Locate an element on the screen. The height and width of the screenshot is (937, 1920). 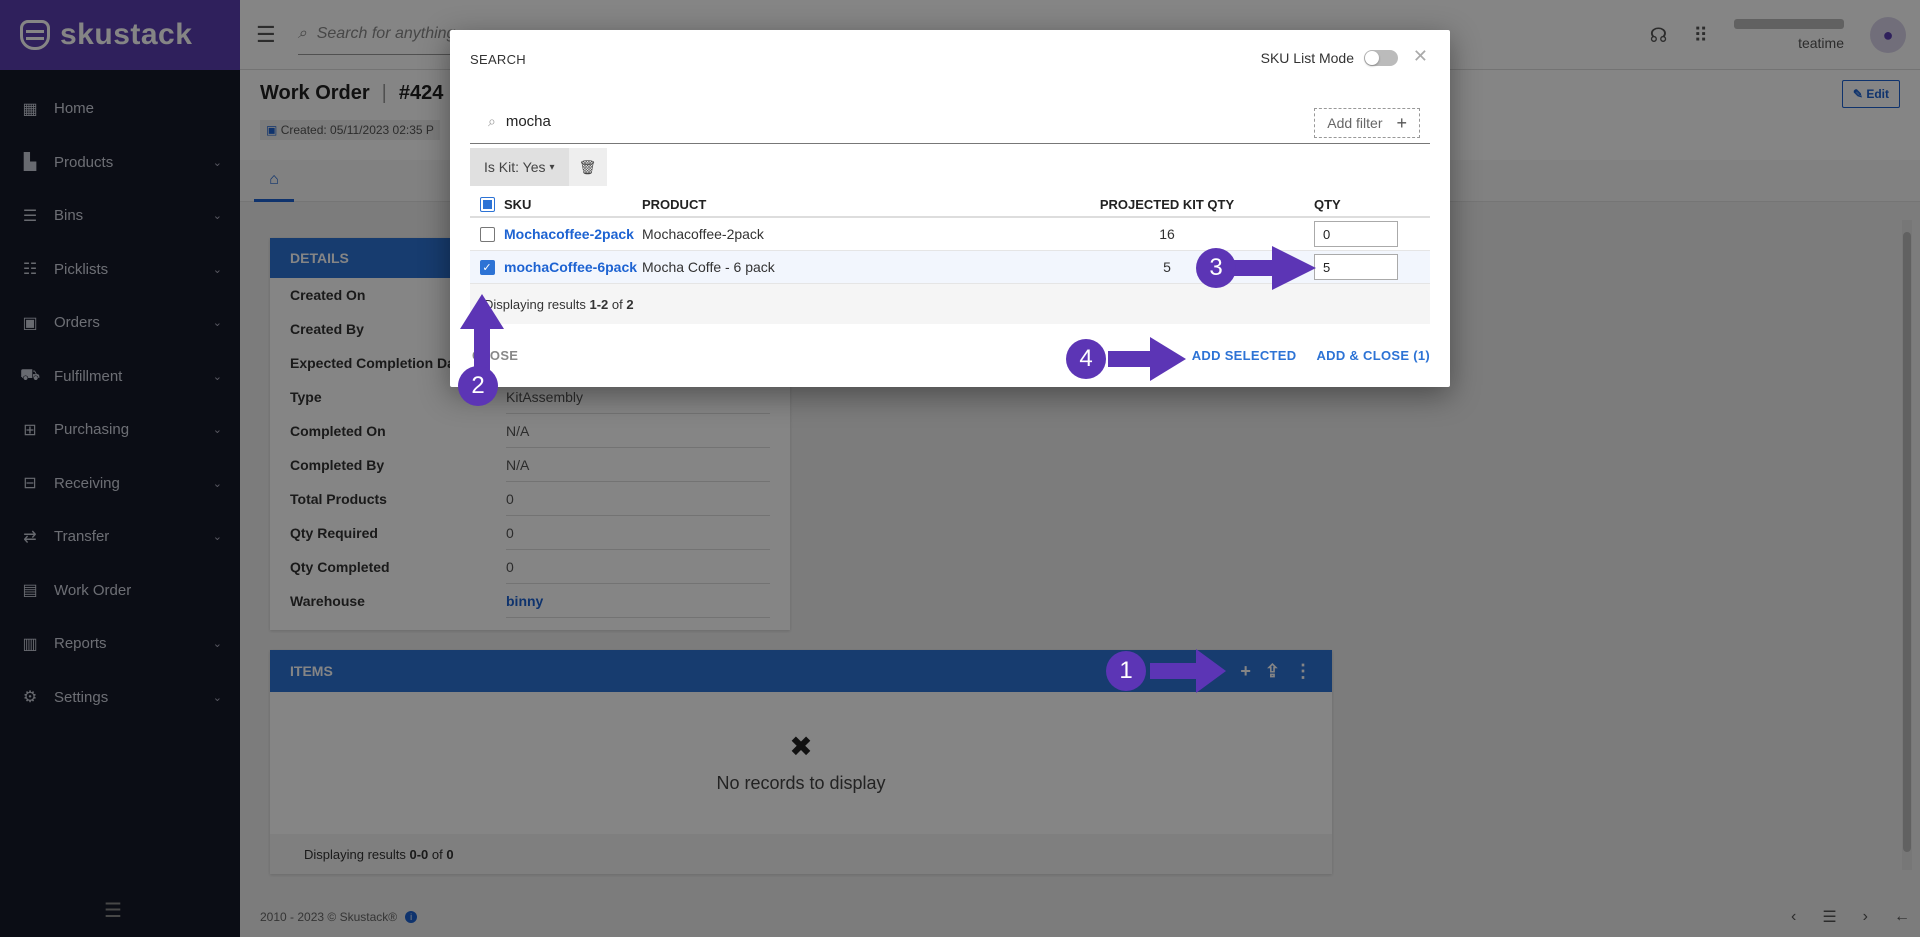
product-name: Mocha Coffe - 6 pack is located at coordinates (708, 267).